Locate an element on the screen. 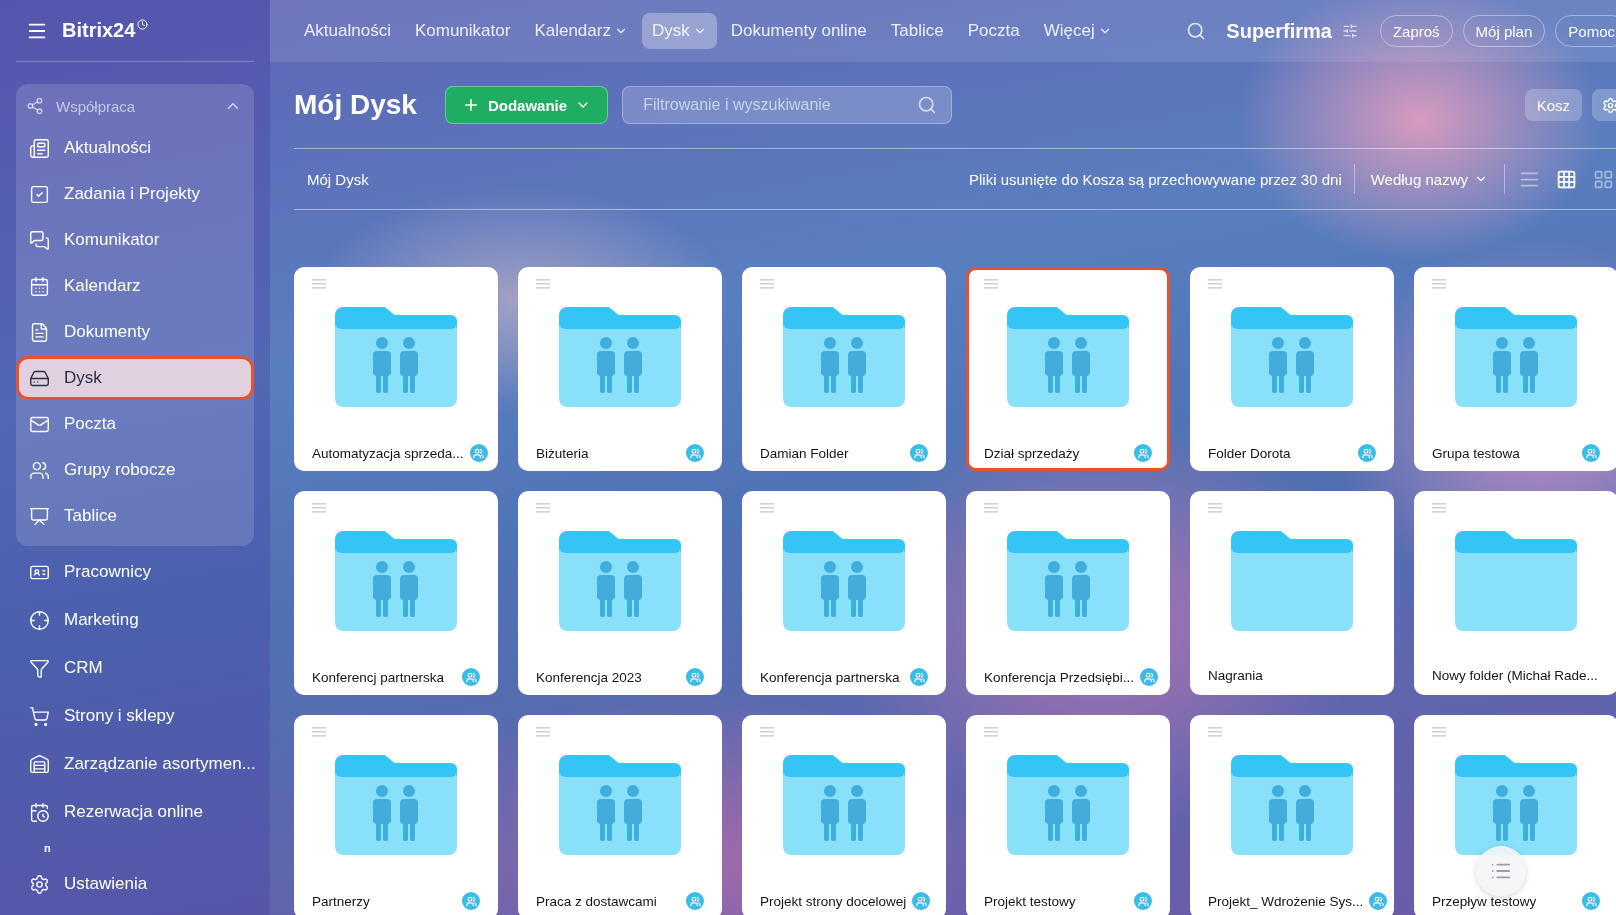  folder-card: Konferencj partnerska is located at coordinates (396, 593).